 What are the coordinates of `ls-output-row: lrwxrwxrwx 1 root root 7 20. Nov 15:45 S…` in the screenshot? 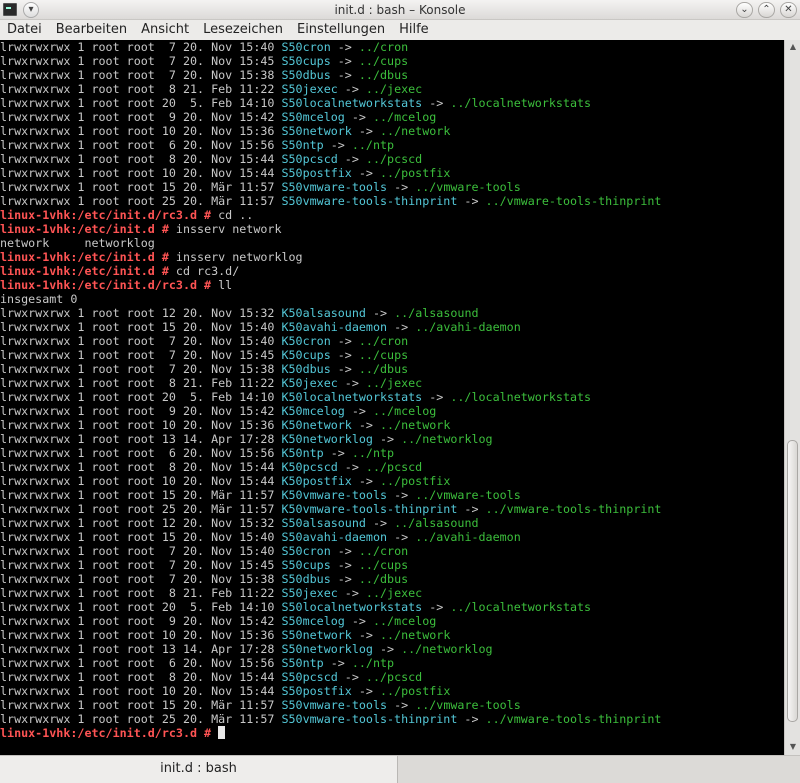 It's located at (392, 61).